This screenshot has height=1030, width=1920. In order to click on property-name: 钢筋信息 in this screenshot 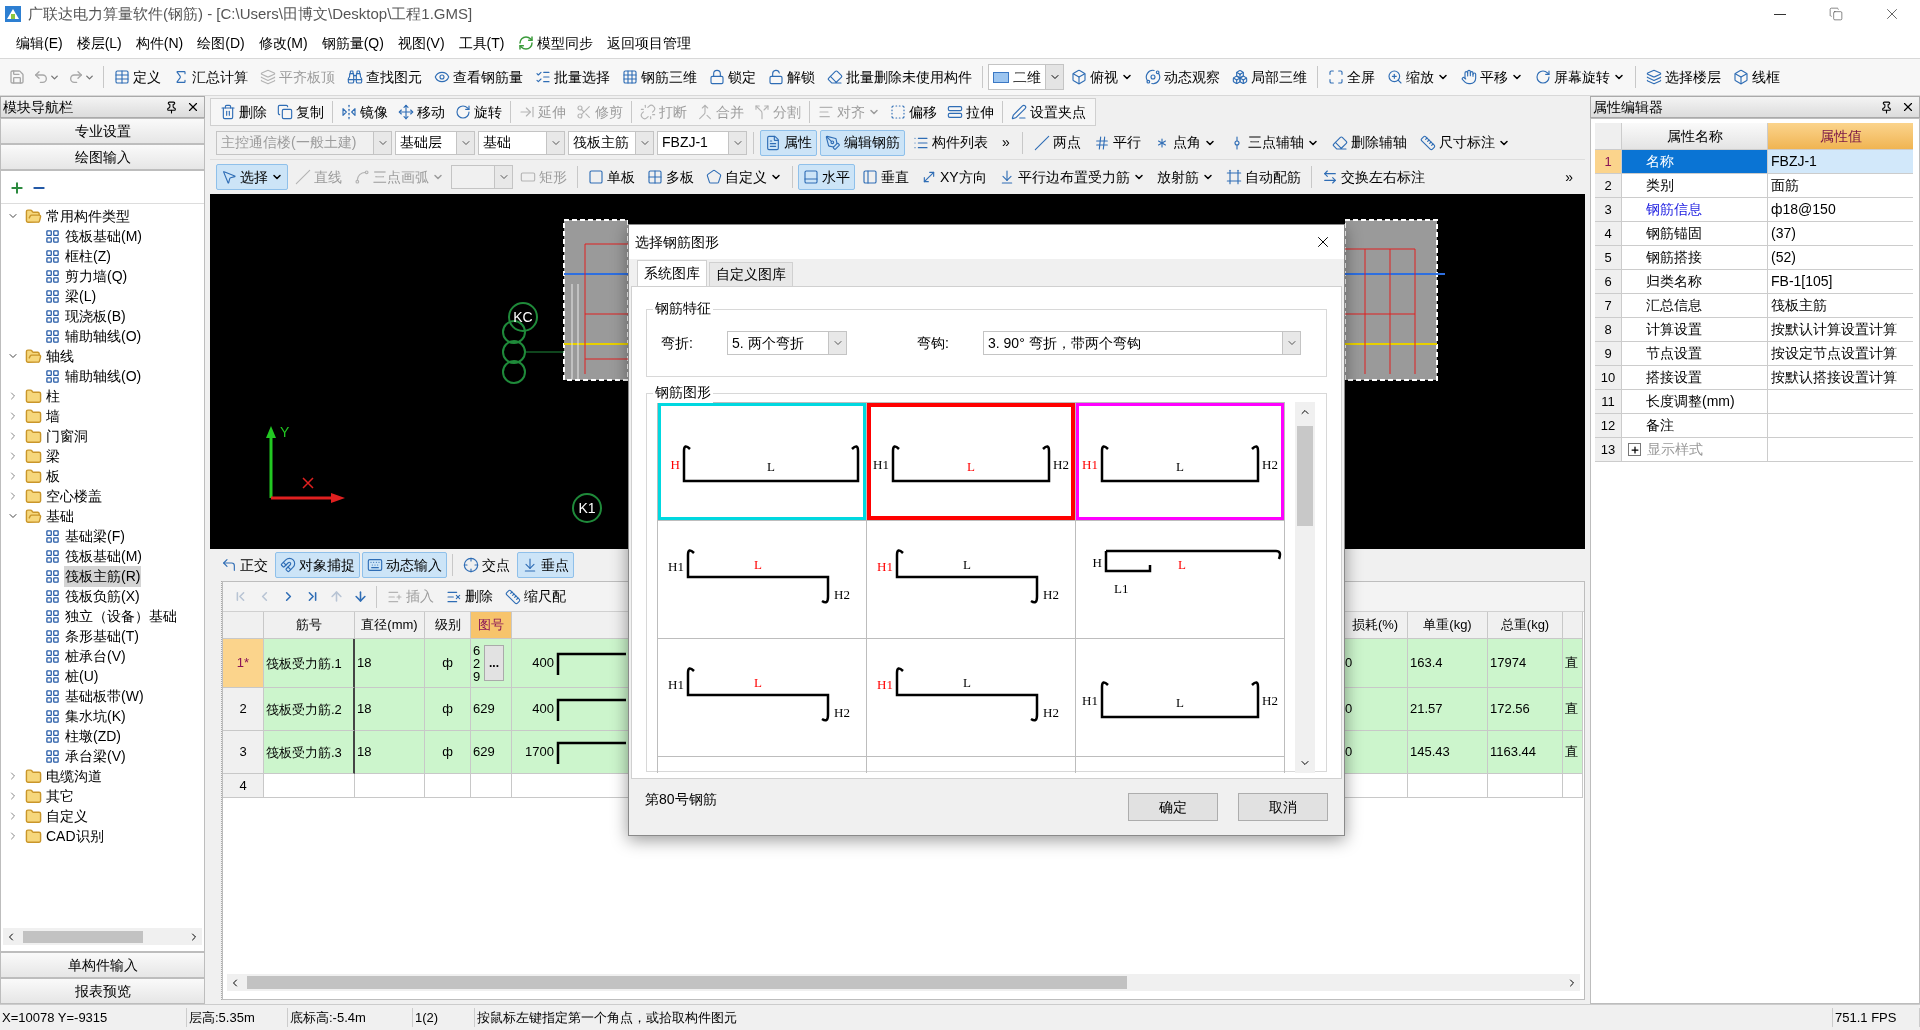, I will do `click(1674, 209)`.